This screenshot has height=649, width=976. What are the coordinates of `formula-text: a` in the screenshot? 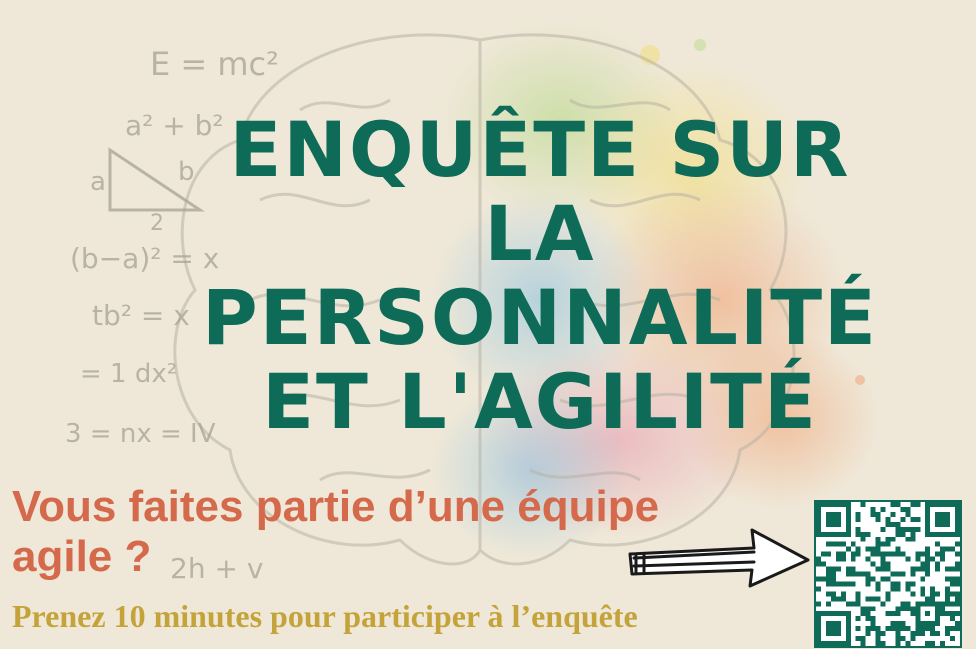 It's located at (98, 182).